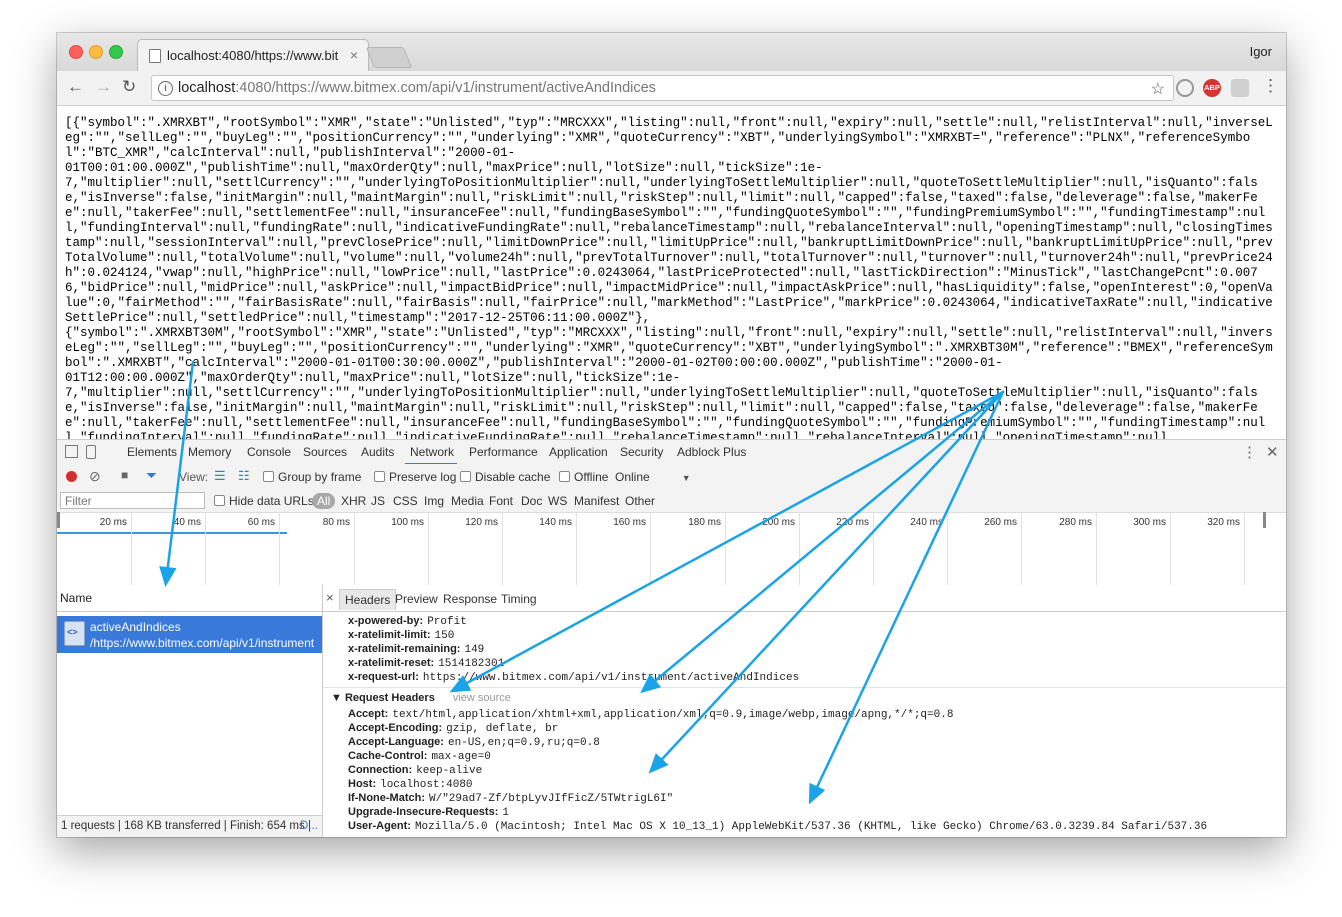 This screenshot has width=1342, height=917. I want to click on offline-checkbox: Offline, so click(583, 477).